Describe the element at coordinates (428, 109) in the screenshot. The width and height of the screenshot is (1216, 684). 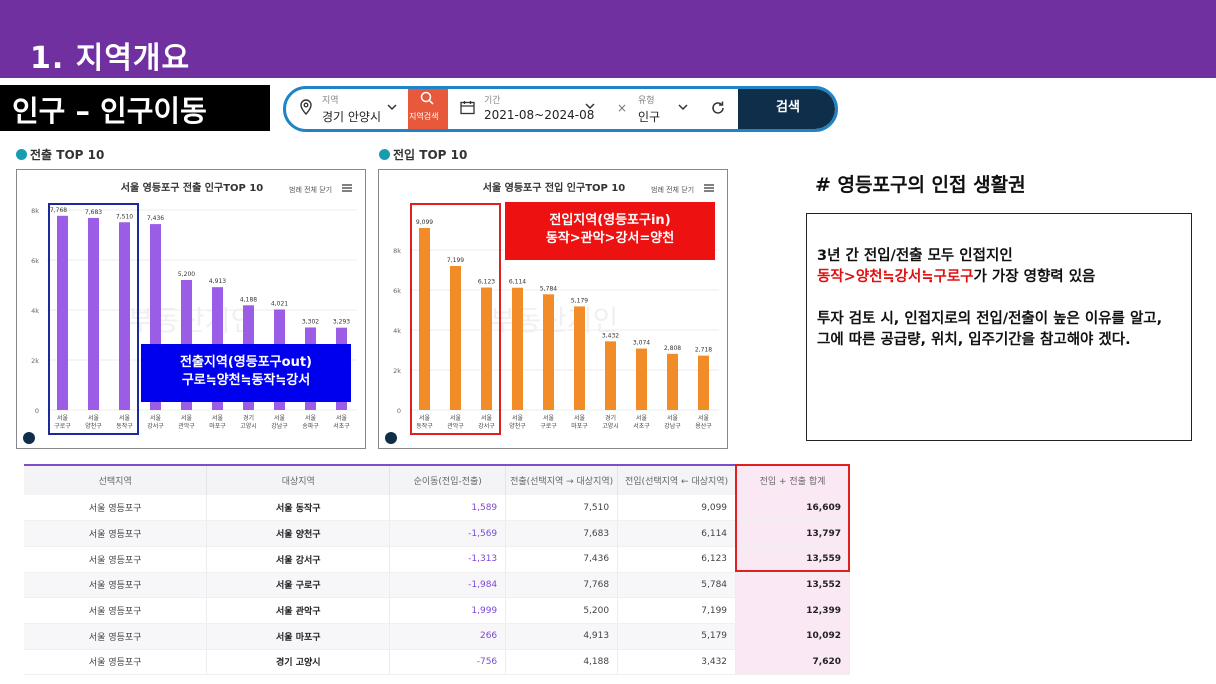
I see `region-search-button: 지역검색` at that location.